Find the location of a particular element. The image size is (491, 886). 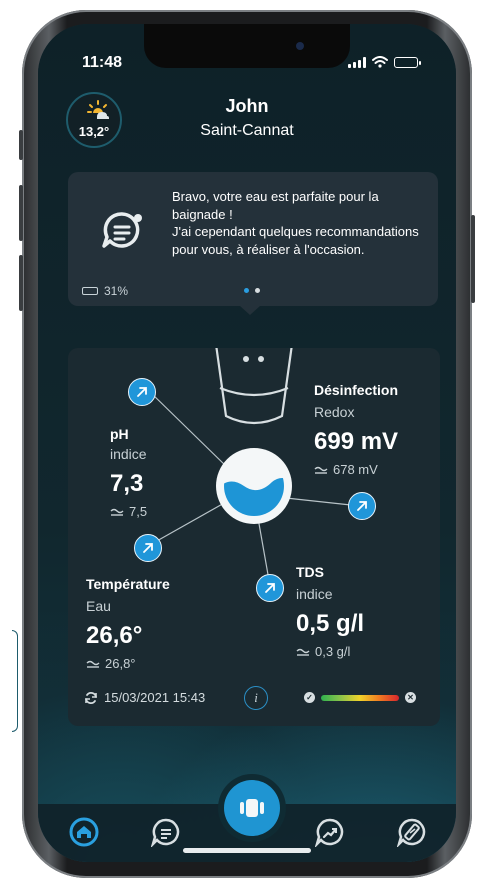

ph-value: 7,3 is located at coordinates (127, 483).